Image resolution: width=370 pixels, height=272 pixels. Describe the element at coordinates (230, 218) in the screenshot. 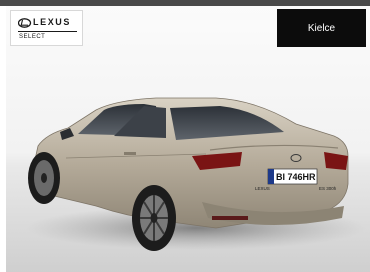

I see `bumper-reflector` at that location.